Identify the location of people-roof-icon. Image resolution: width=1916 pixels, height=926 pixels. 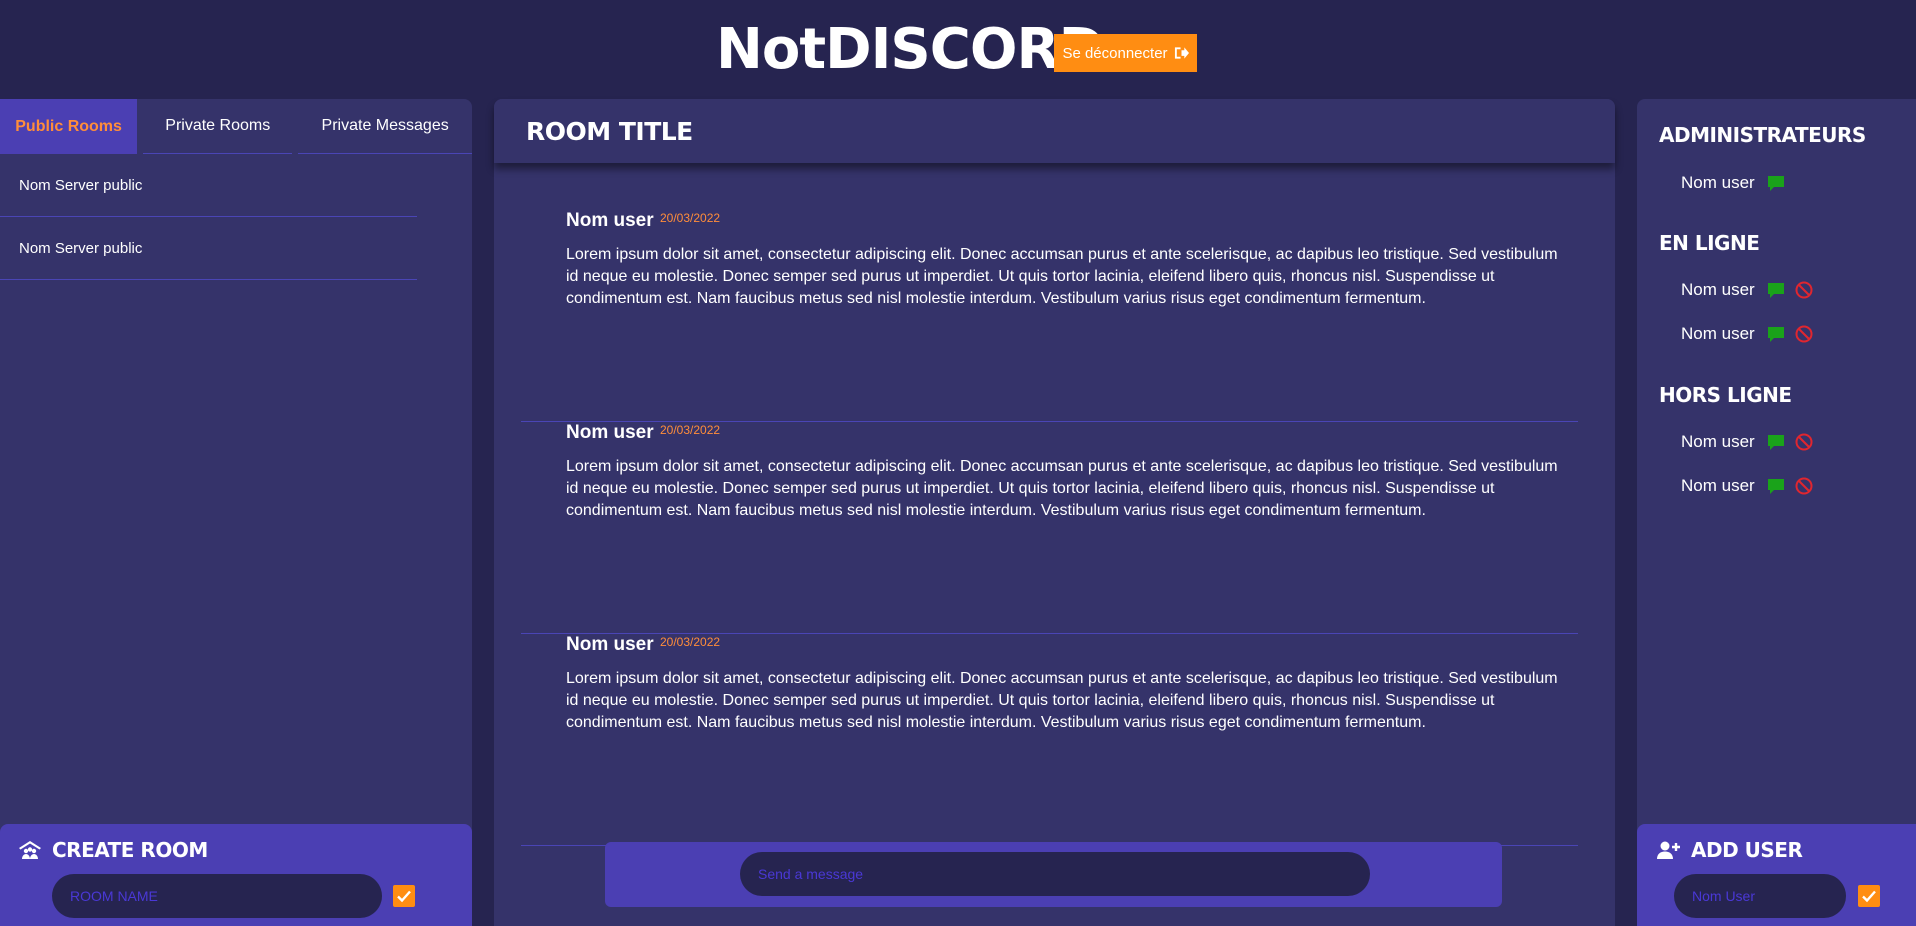
(30, 850).